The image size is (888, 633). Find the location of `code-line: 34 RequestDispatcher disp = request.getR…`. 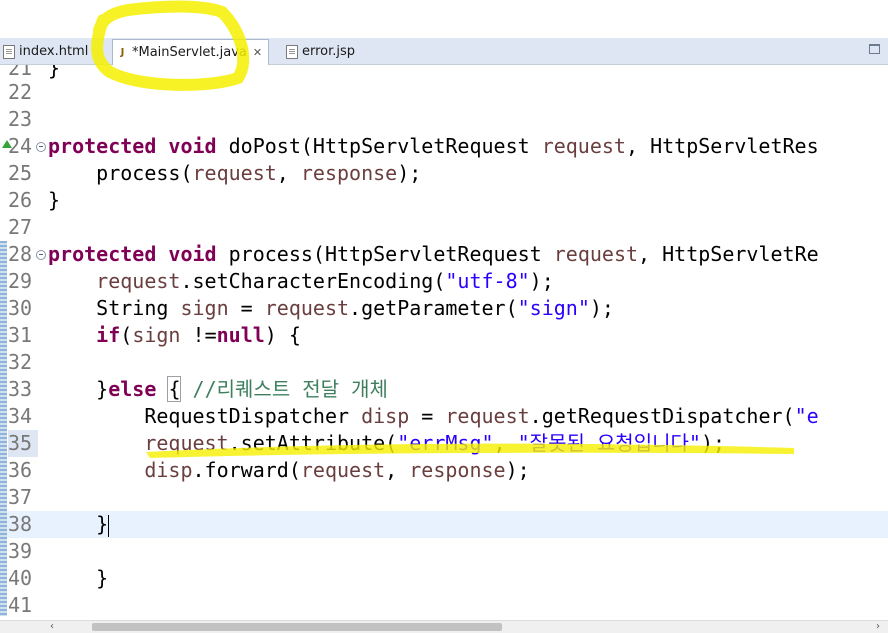

code-line: 34 RequestDispatcher disp = request.getR… is located at coordinates (444, 416).